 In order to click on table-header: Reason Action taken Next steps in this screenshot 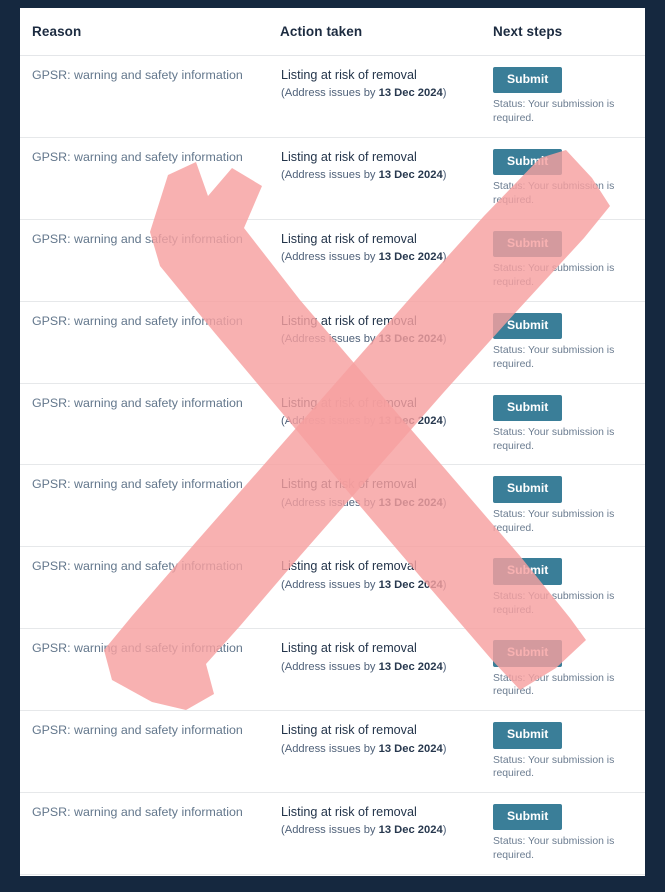, I will do `click(332, 32)`.